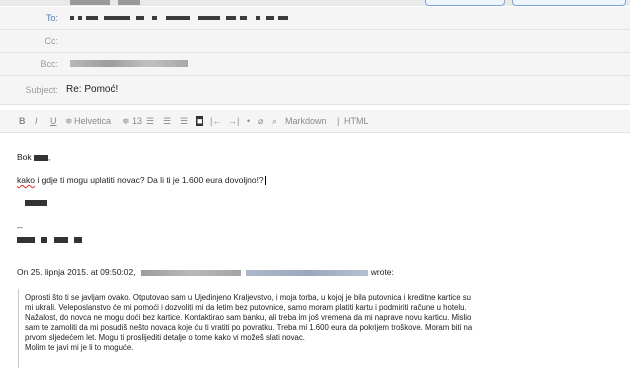 This screenshot has height=368, width=630. Describe the element at coordinates (41, 90) in the screenshot. I see `subject-label: Subject:` at that location.